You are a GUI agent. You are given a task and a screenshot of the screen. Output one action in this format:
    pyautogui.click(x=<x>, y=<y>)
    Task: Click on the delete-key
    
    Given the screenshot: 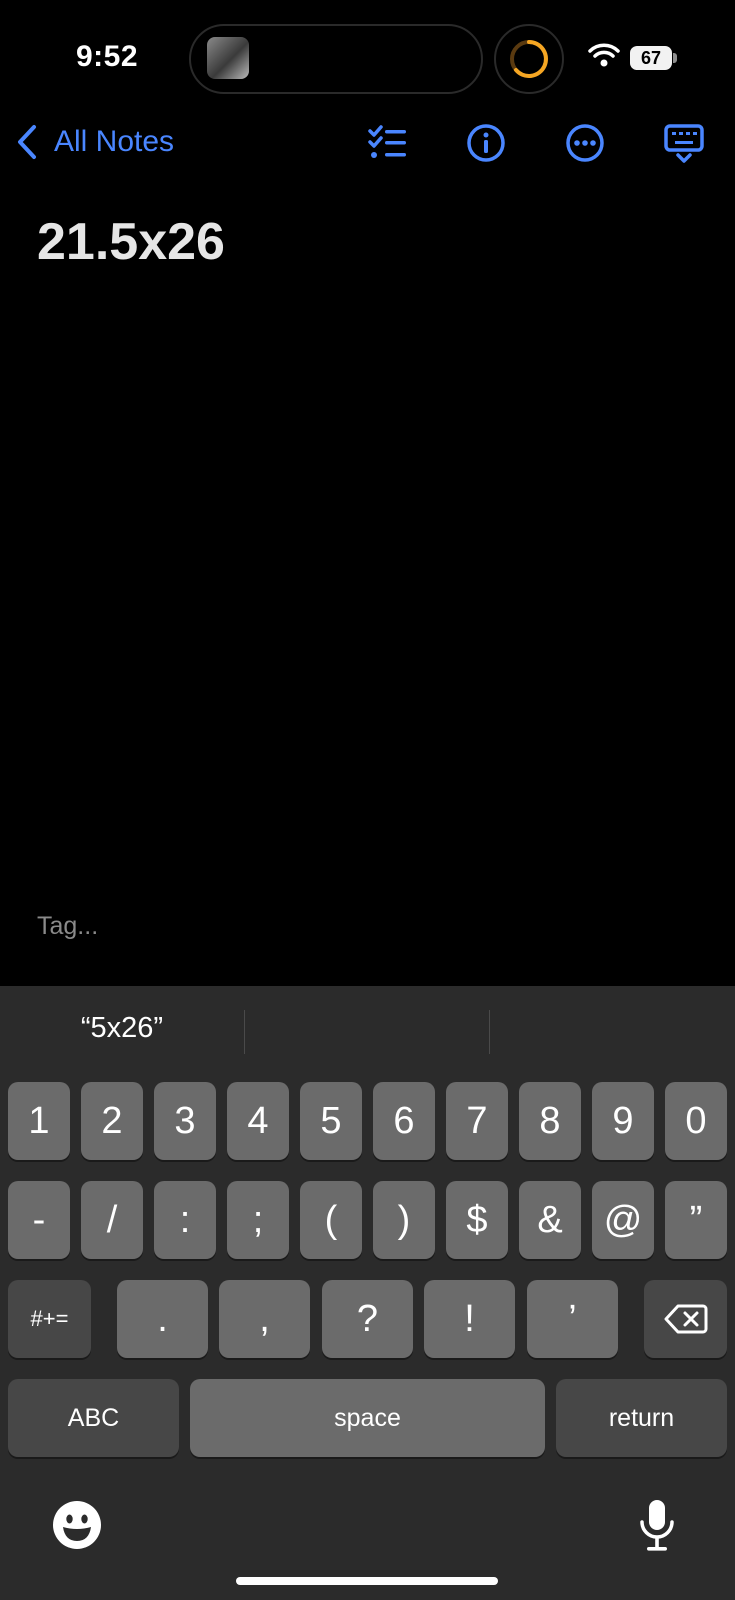 What is the action you would take?
    pyautogui.click(x=685, y=1319)
    